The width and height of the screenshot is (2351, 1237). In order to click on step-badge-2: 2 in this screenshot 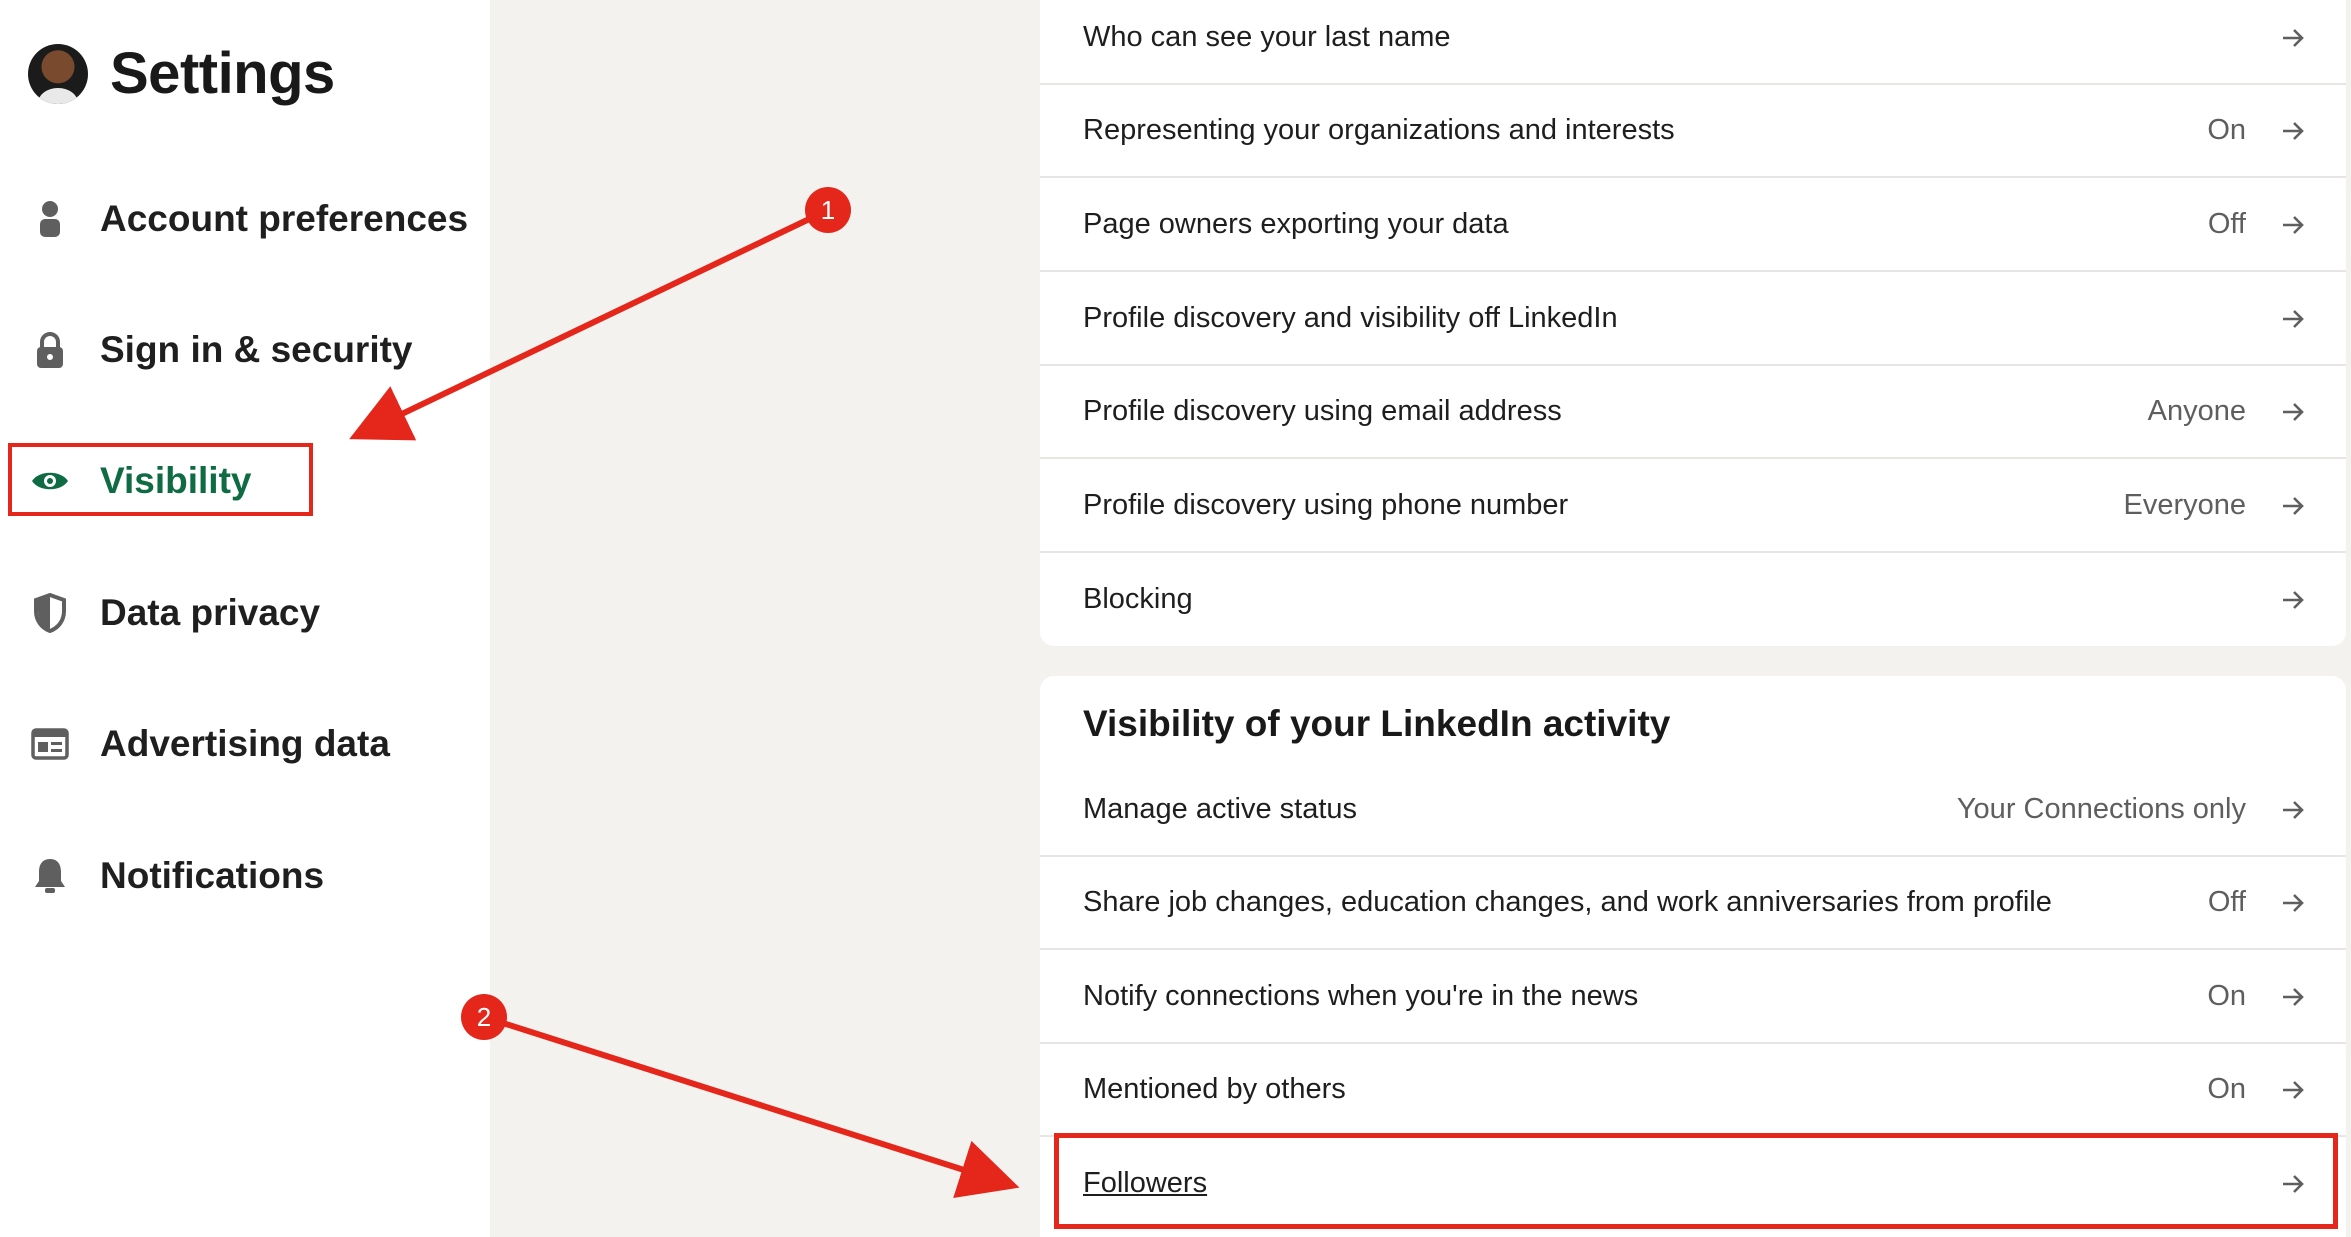, I will do `click(484, 1017)`.